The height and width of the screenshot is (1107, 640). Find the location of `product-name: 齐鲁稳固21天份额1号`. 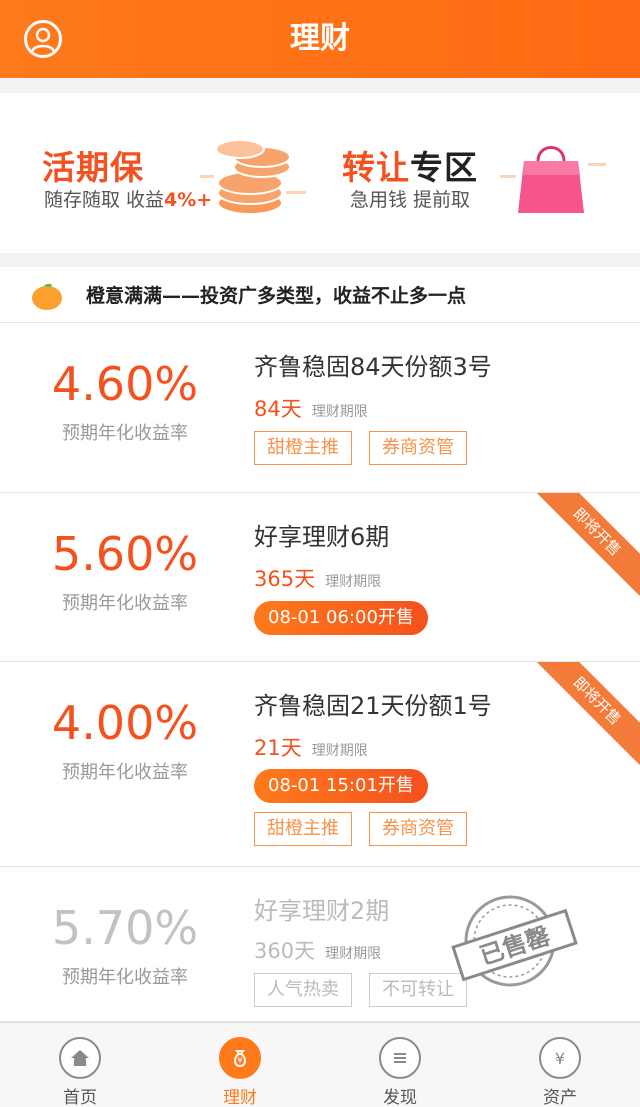

product-name: 齐鲁稳固21天份额1号 is located at coordinates (373, 706).